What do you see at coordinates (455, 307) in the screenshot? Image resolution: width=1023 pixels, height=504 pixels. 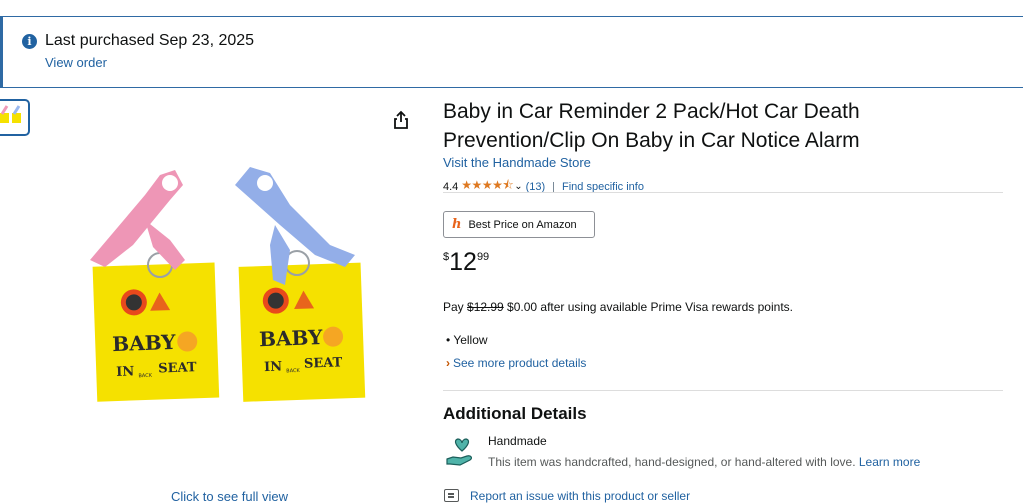 I see `pay-prefix: Pay` at bounding box center [455, 307].